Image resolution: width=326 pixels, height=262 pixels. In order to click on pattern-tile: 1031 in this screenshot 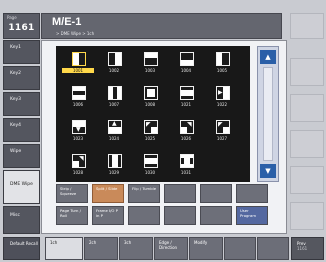, I will do `click(186, 164)`.